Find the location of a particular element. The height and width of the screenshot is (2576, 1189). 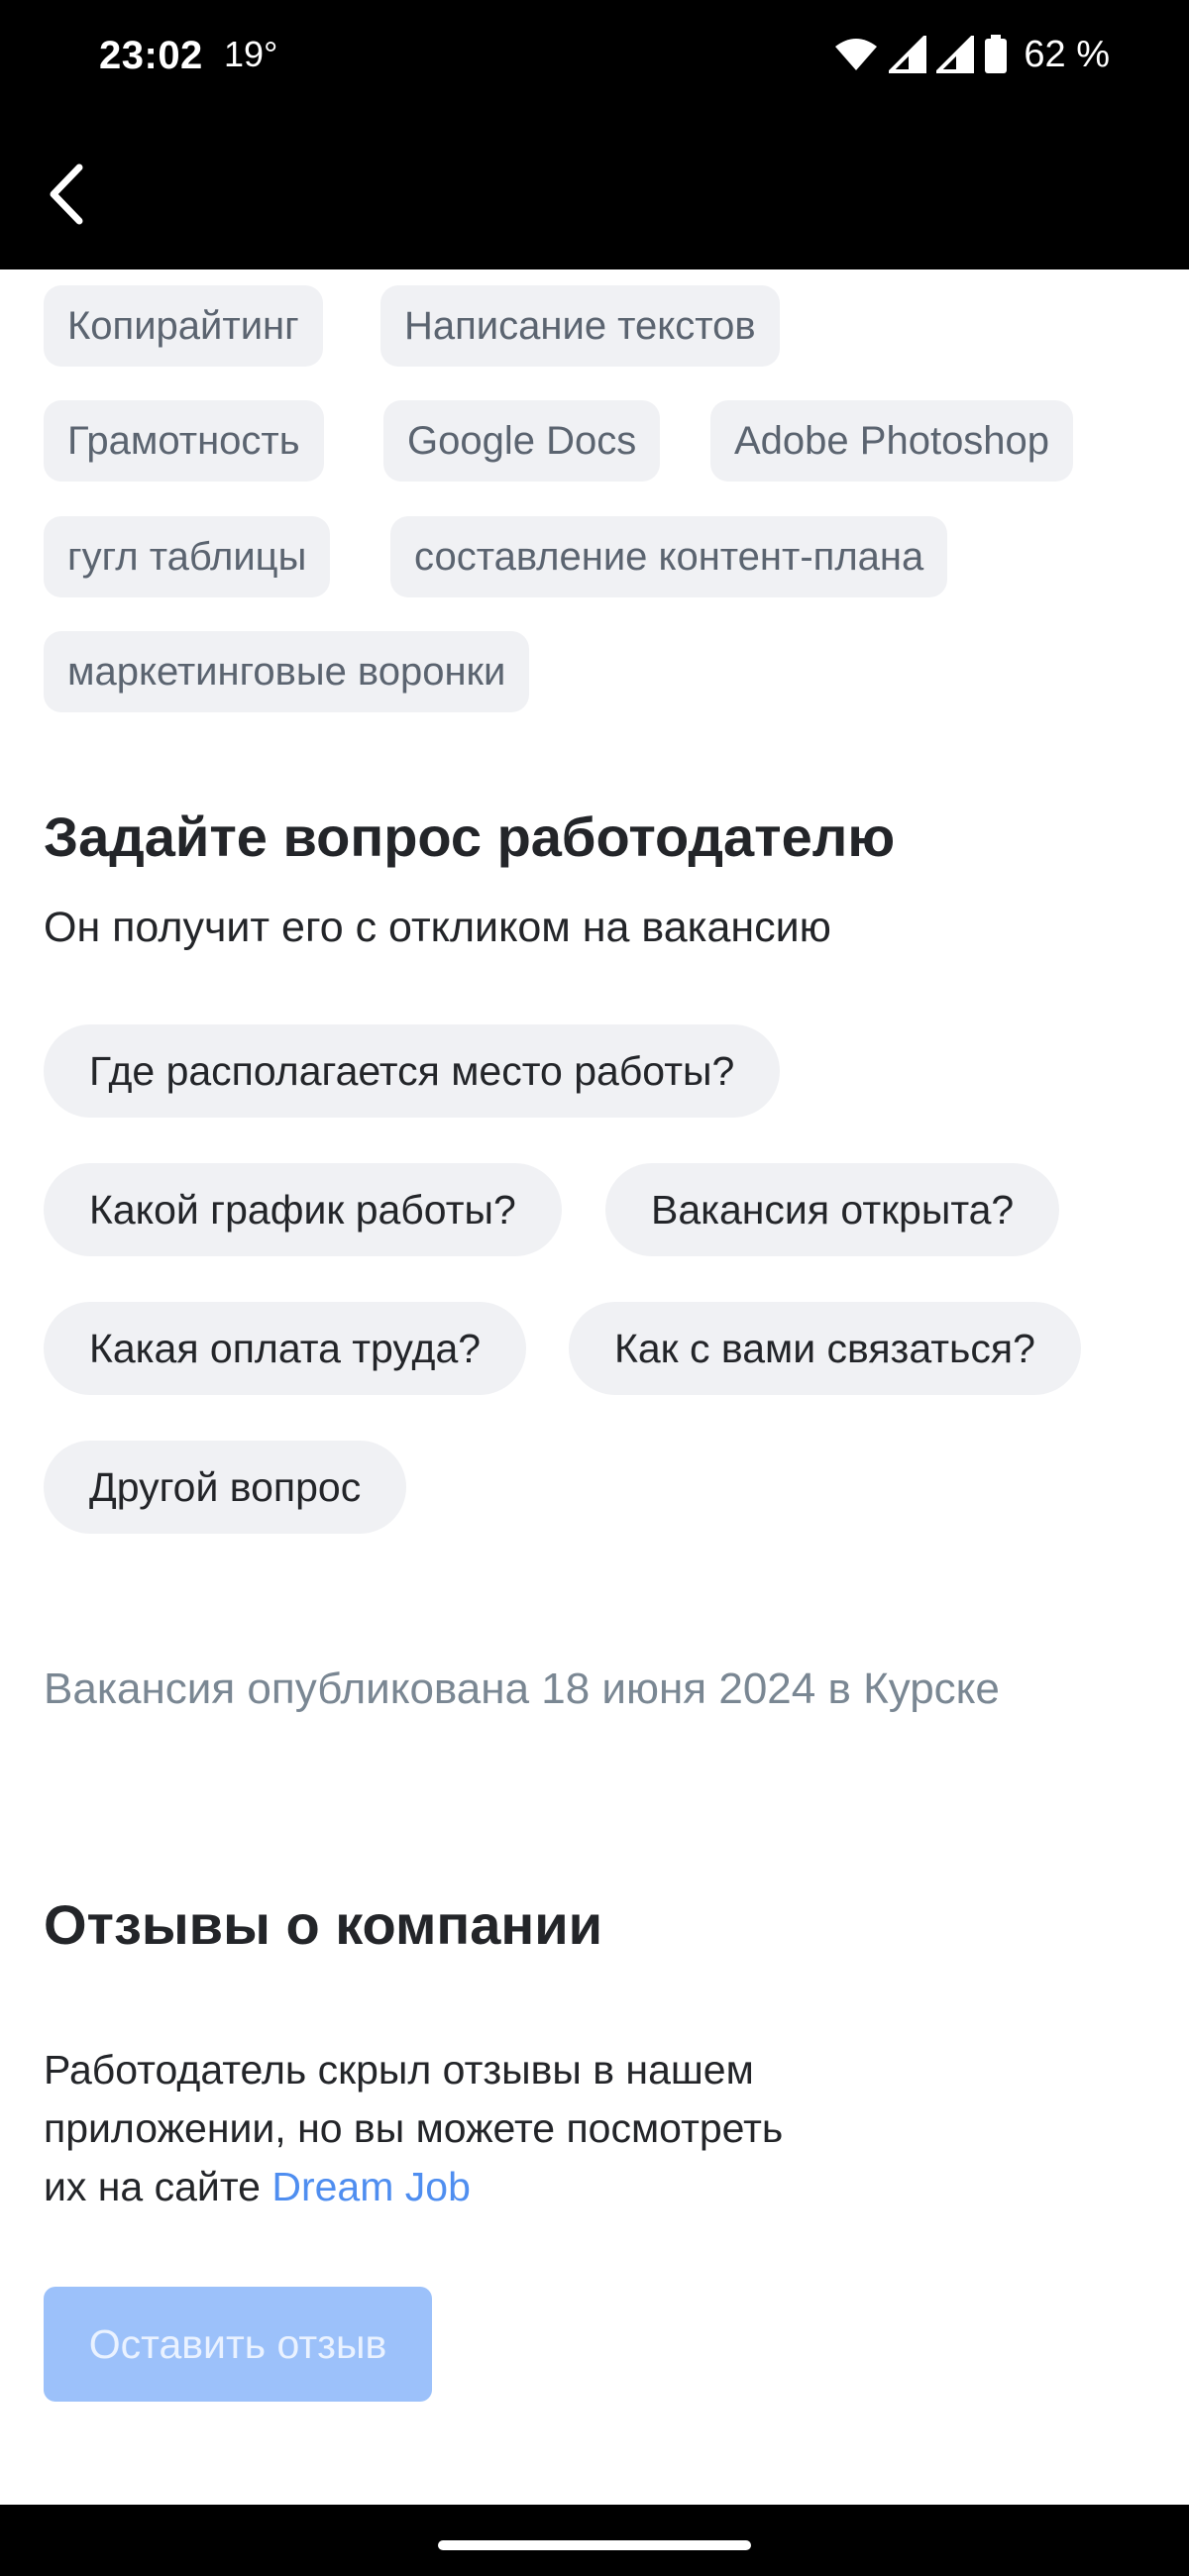

back-button is located at coordinates (65, 194).